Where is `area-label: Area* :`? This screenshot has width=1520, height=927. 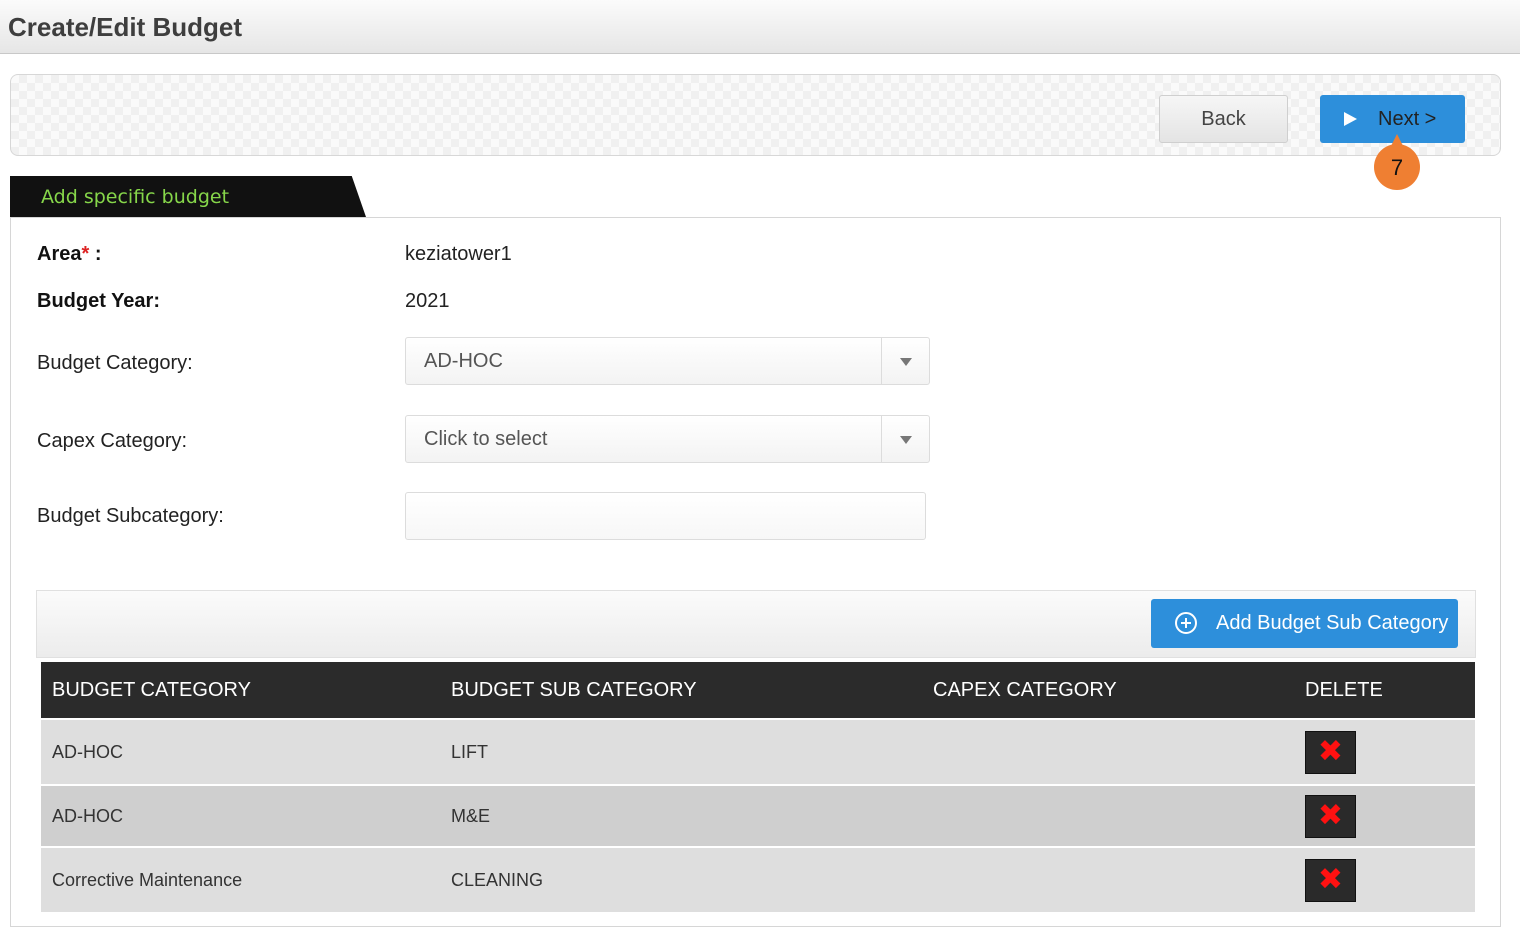 area-label: Area* : is located at coordinates (69, 254).